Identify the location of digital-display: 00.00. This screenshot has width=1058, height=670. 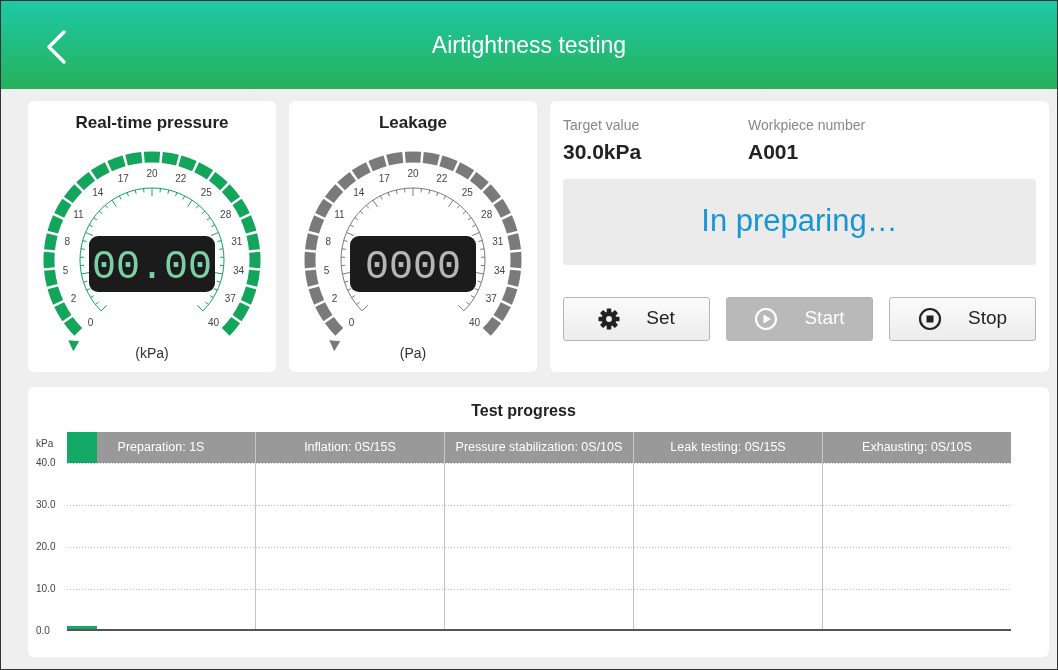
(152, 263).